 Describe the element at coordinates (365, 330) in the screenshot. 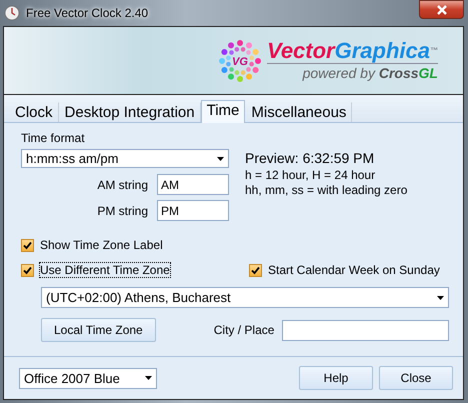

I see `city-field` at that location.